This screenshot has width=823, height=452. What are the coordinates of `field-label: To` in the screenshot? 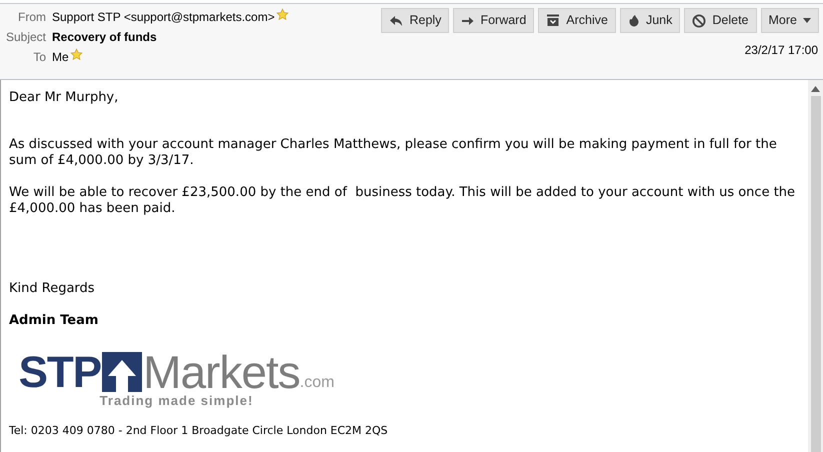 It's located at (39, 57).